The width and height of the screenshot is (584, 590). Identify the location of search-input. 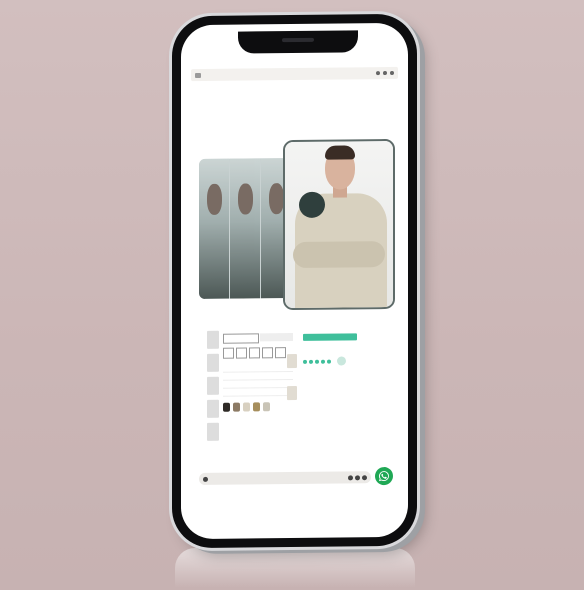
(280, 477).